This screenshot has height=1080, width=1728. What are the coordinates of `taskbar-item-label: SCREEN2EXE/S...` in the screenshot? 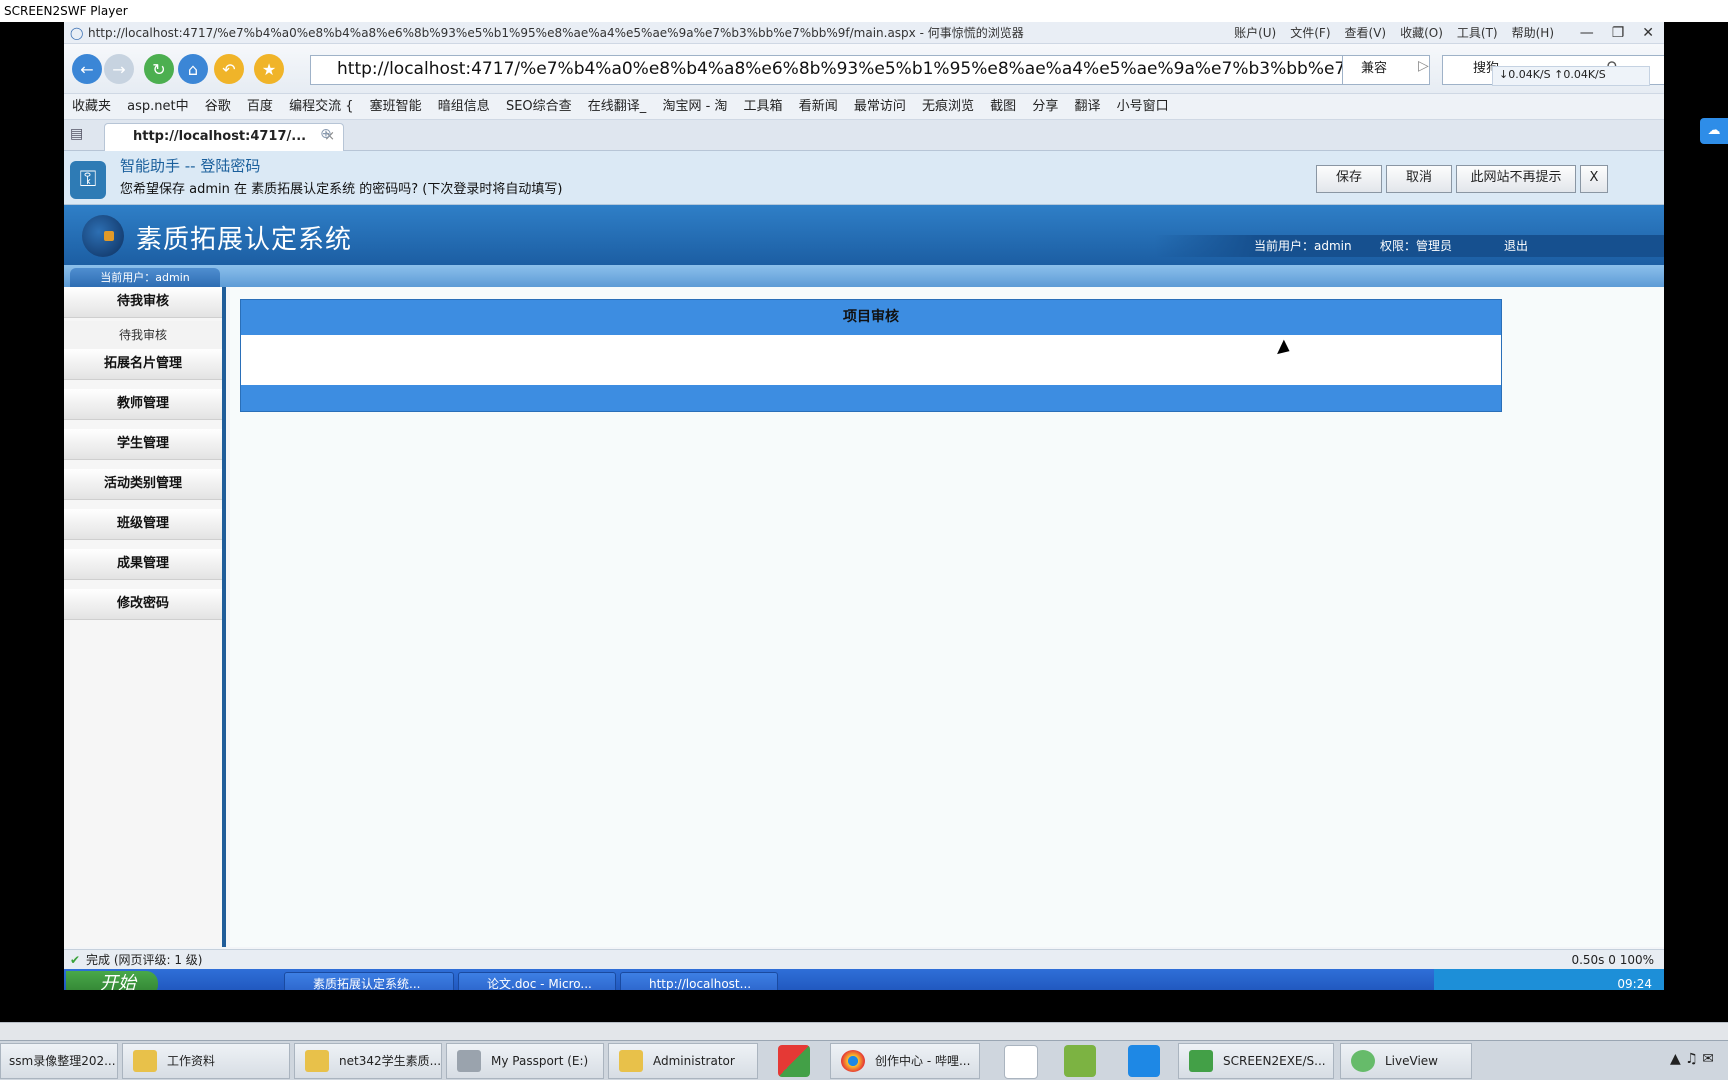 It's located at (1274, 1061).